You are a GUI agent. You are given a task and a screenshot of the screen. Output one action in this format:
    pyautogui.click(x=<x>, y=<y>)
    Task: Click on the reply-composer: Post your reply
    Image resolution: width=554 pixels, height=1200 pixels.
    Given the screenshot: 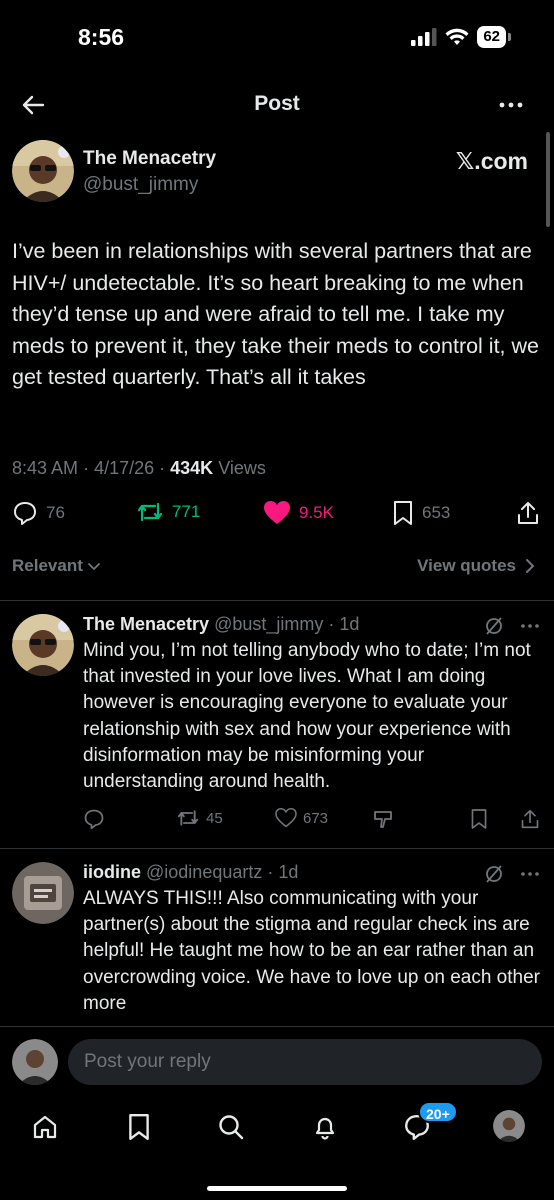 What is the action you would take?
    pyautogui.click(x=277, y=1062)
    